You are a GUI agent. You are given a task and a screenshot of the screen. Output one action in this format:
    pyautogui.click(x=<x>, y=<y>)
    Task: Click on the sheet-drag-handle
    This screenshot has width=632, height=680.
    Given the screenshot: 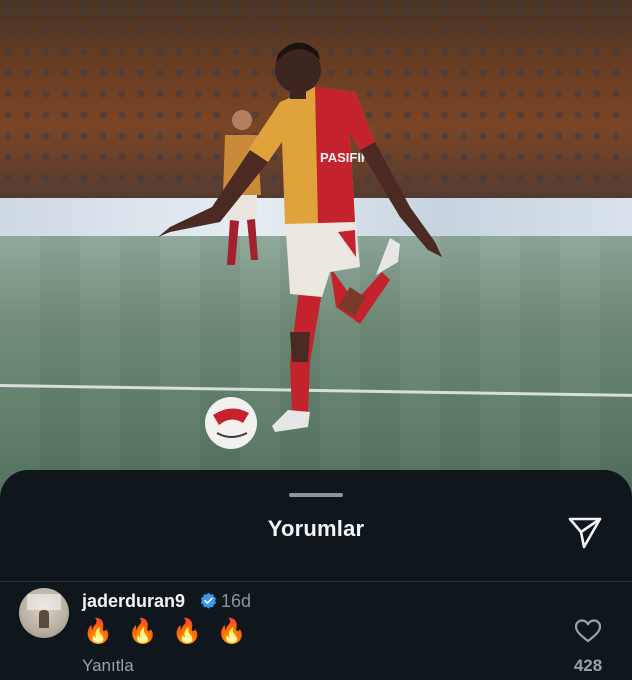 What is the action you would take?
    pyautogui.click(x=316, y=495)
    